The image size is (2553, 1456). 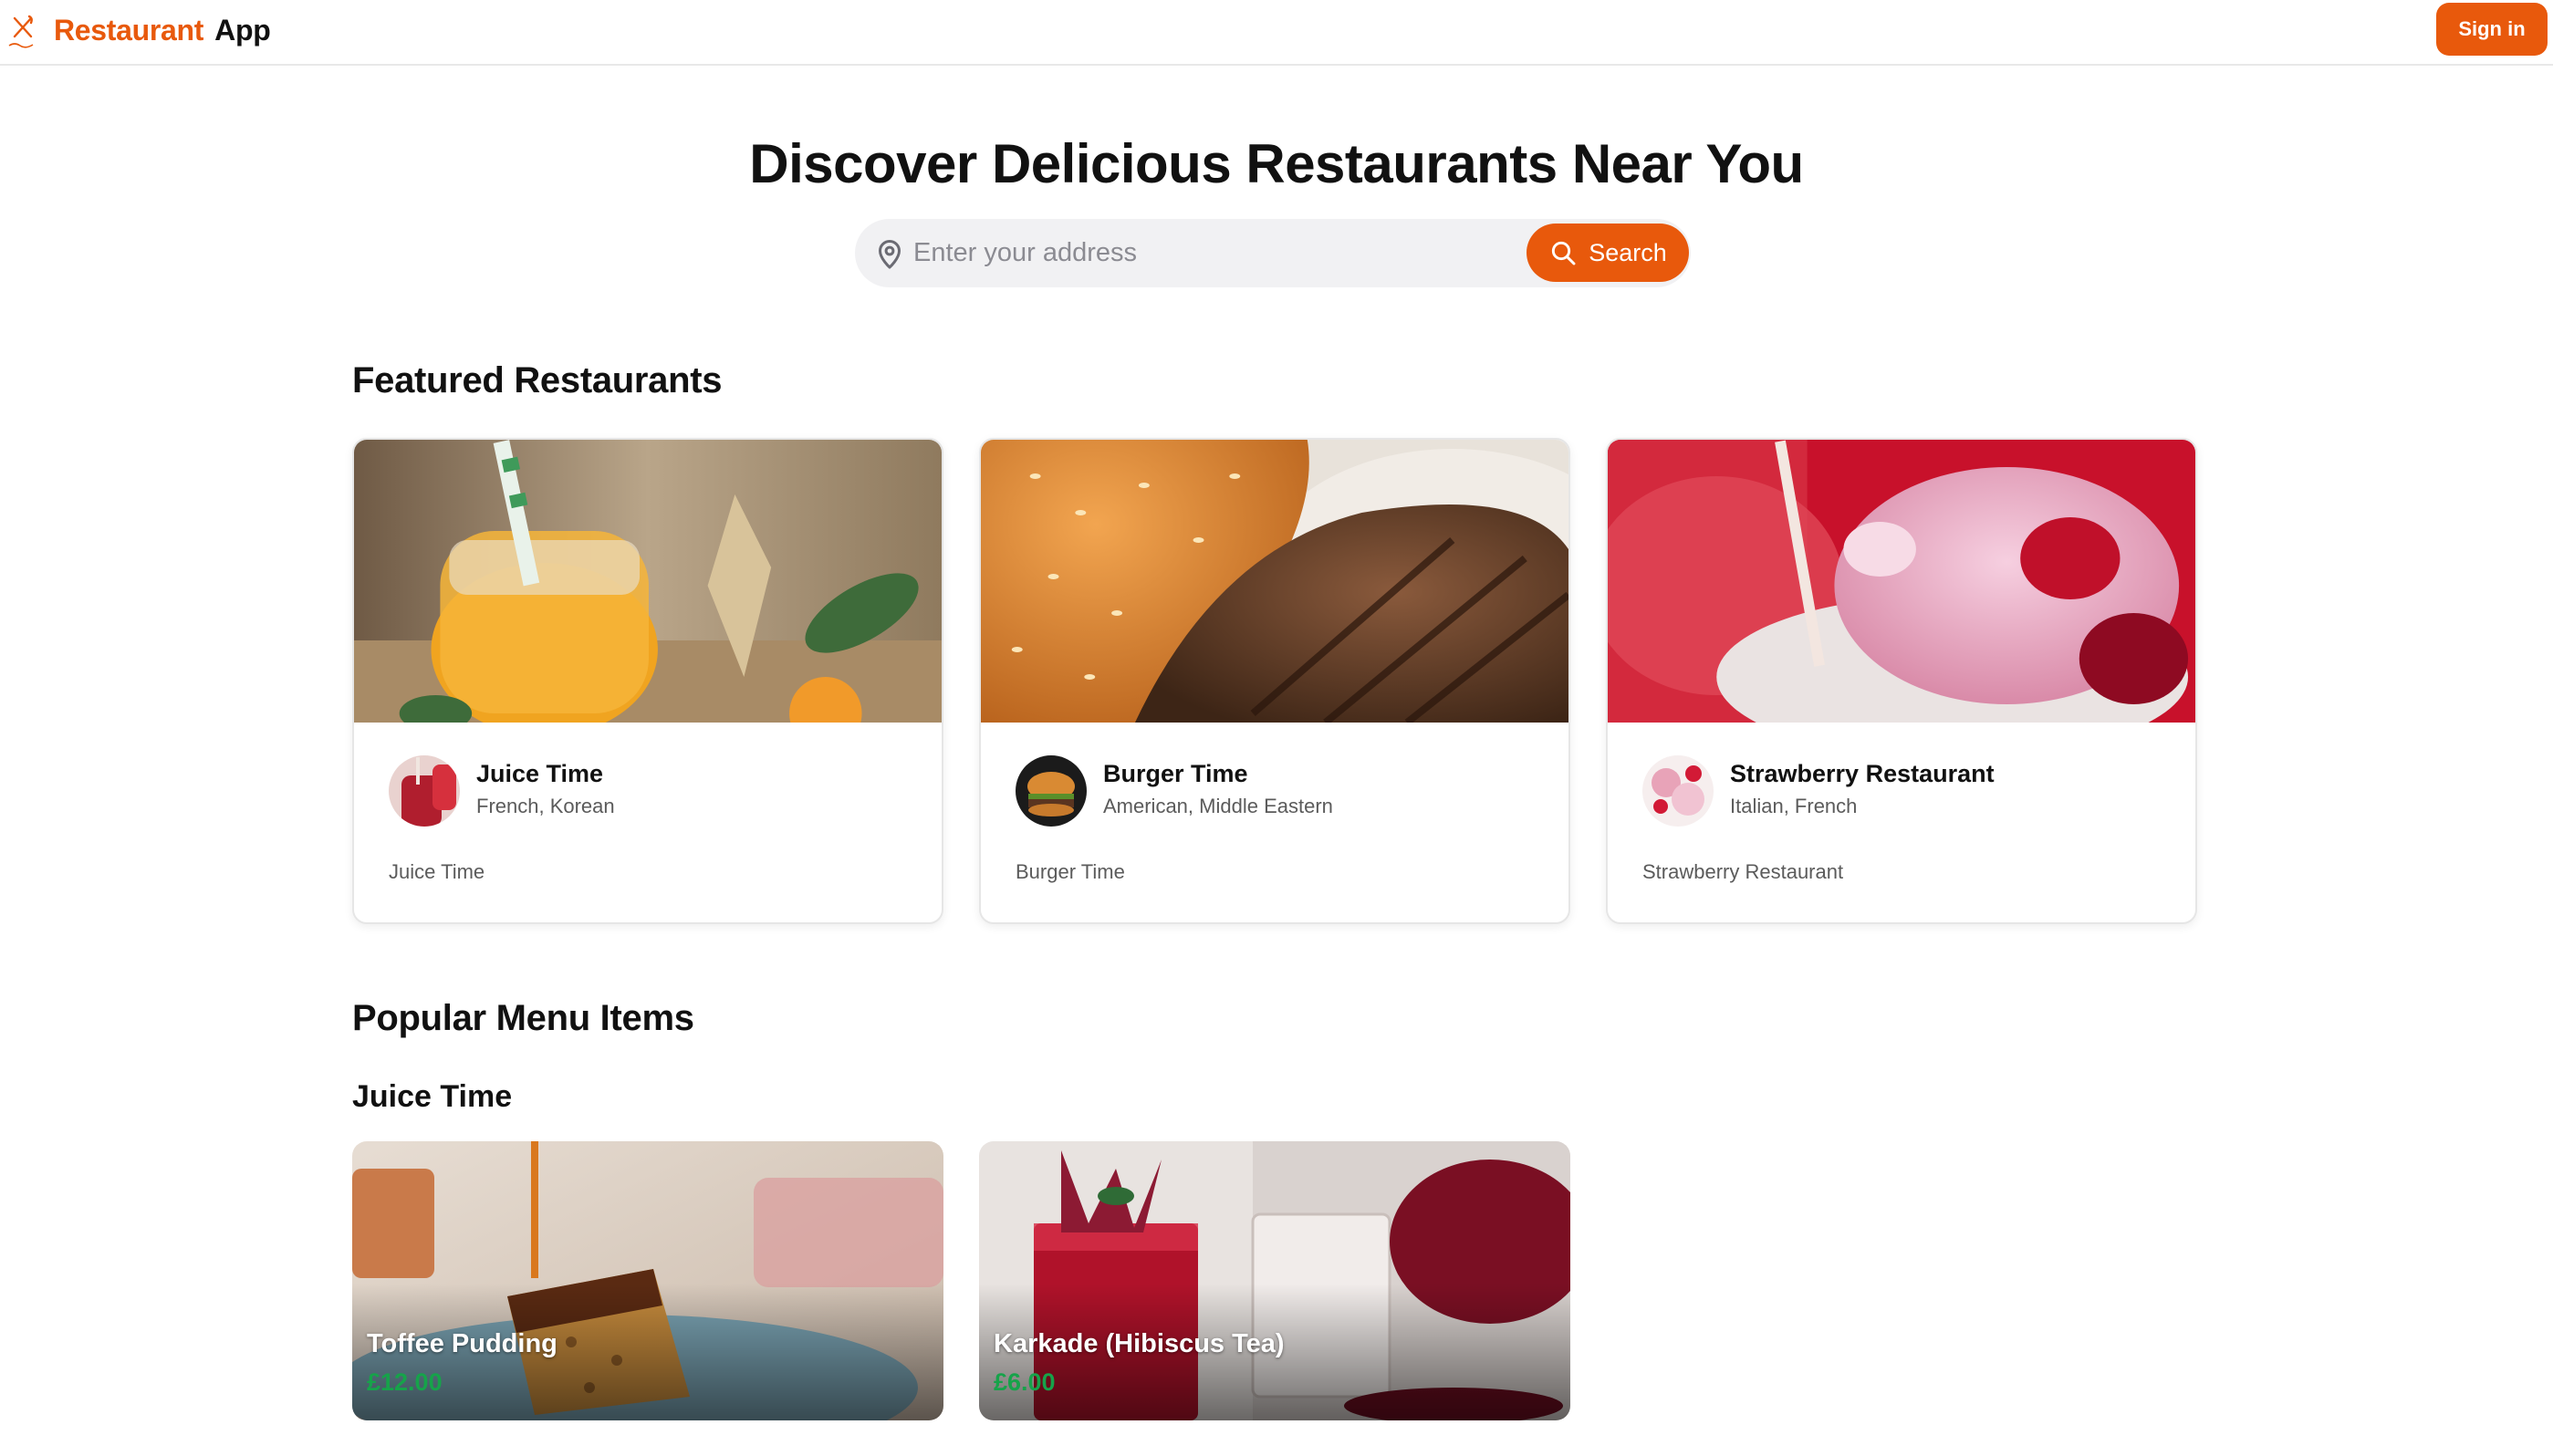 What do you see at coordinates (1902, 581) in the screenshot?
I see `strawberry-ice-cream-photo` at bounding box center [1902, 581].